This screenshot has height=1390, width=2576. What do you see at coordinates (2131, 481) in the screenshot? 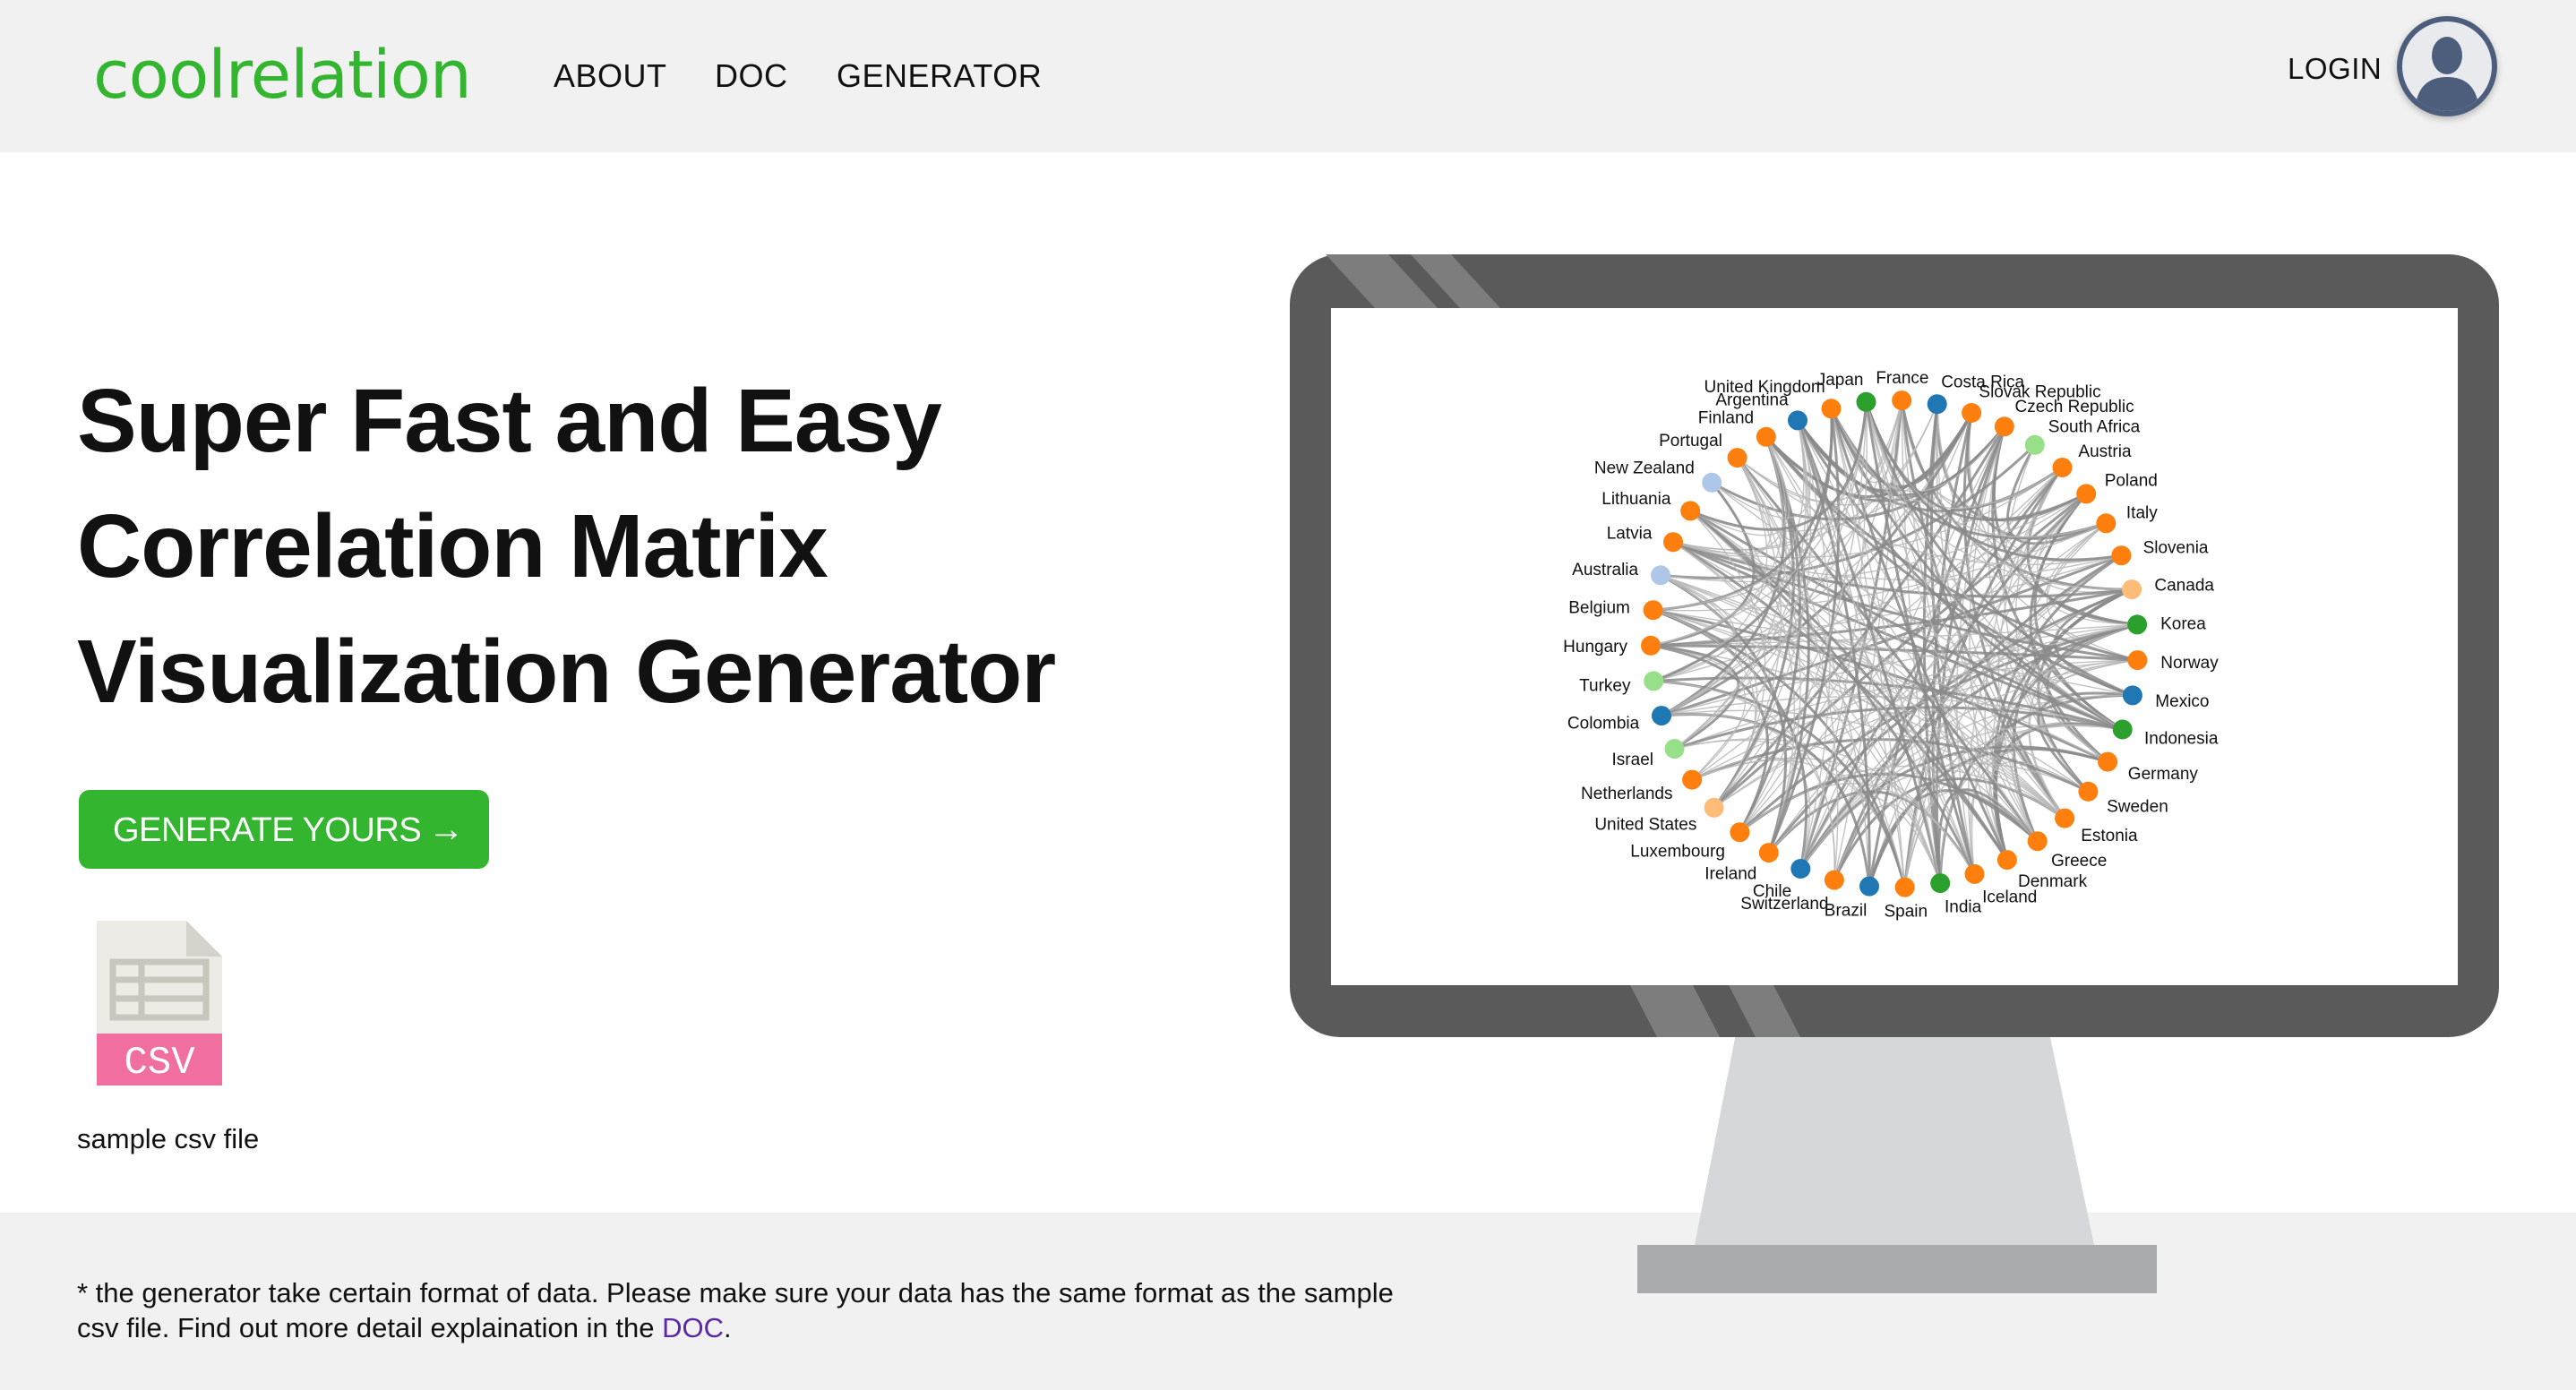
I see `chart-node-label: Poland` at bounding box center [2131, 481].